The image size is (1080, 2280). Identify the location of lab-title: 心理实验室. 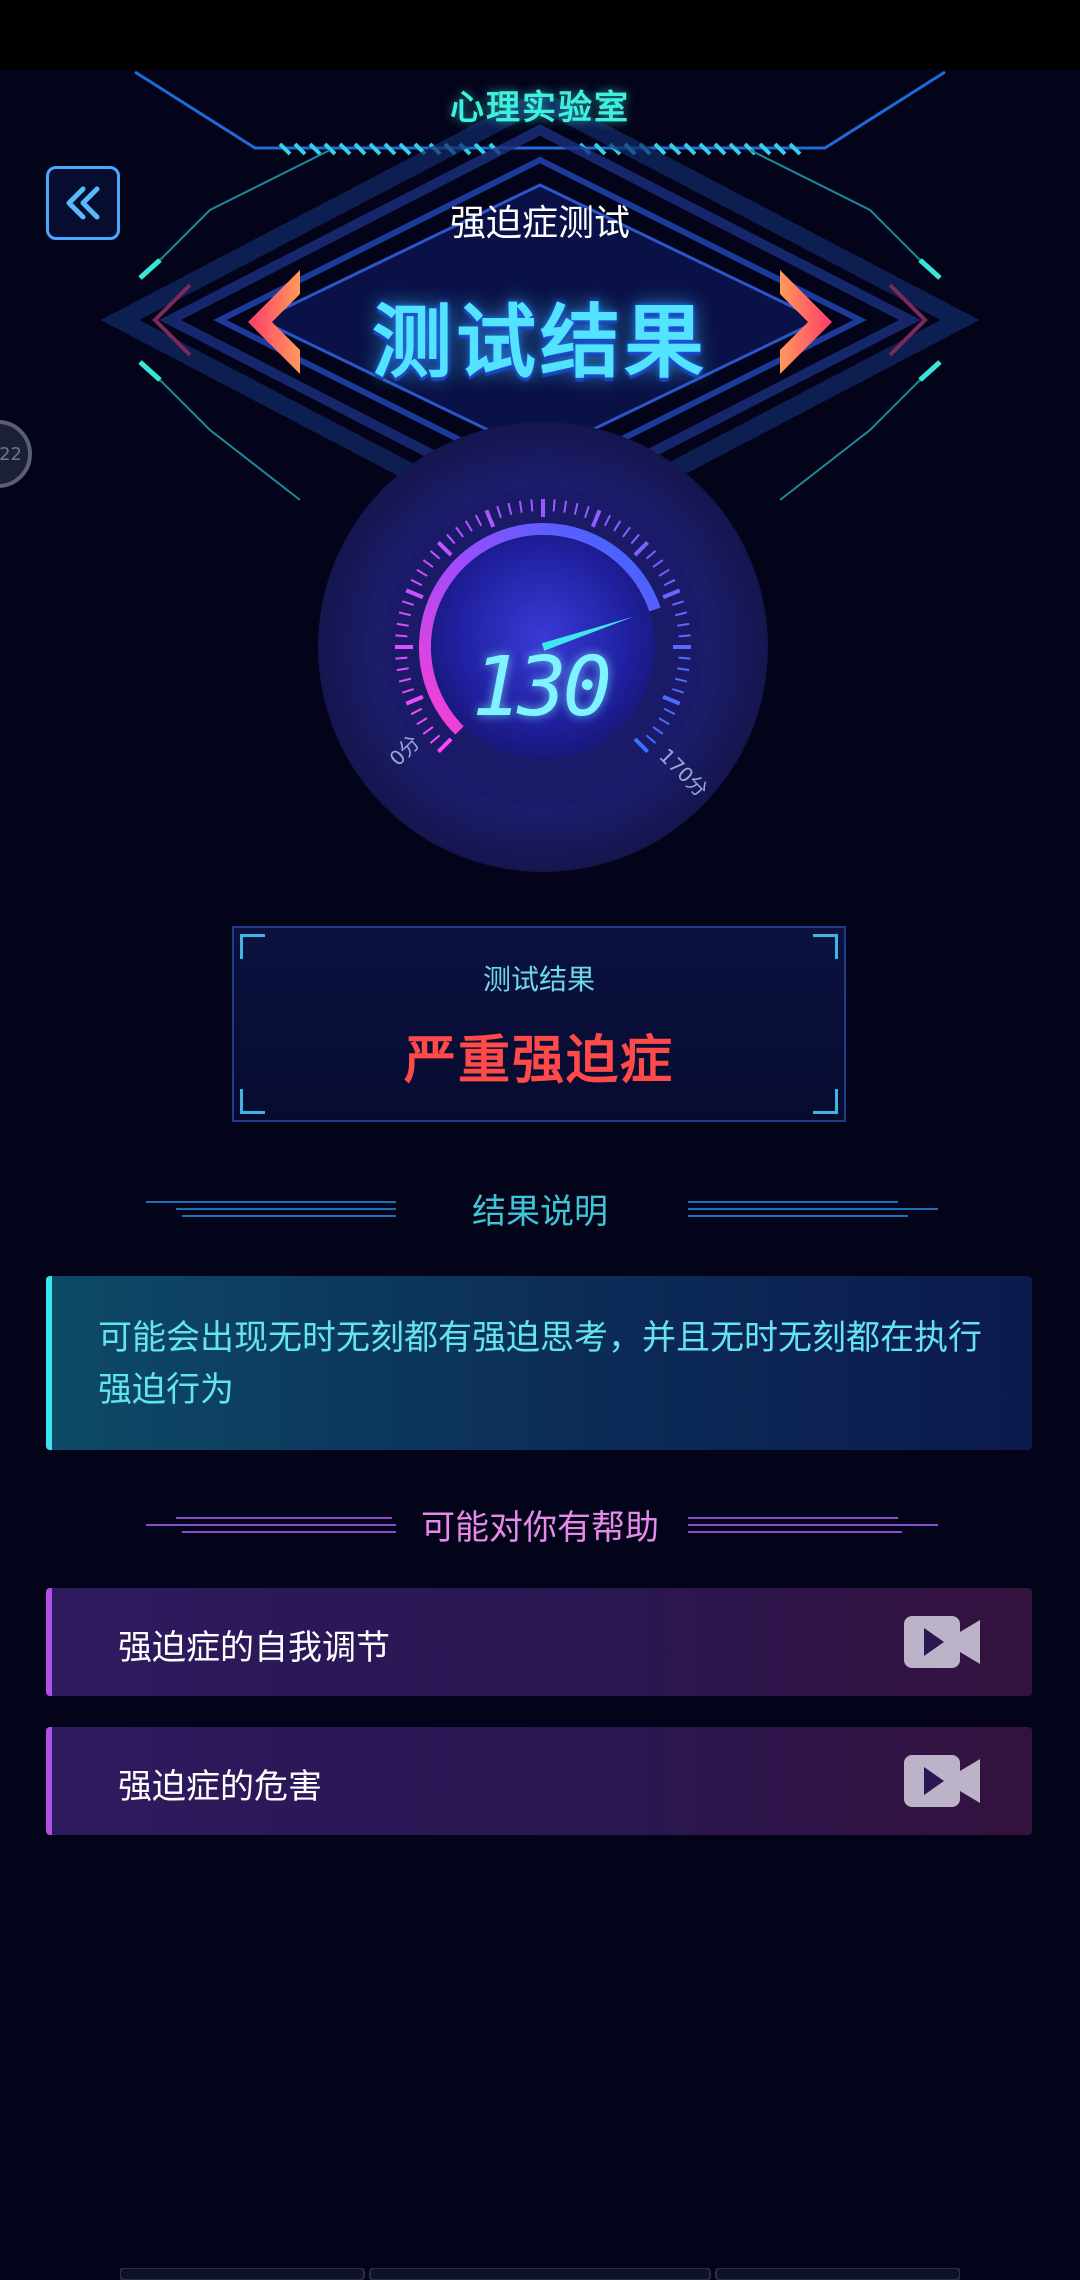
(540, 108).